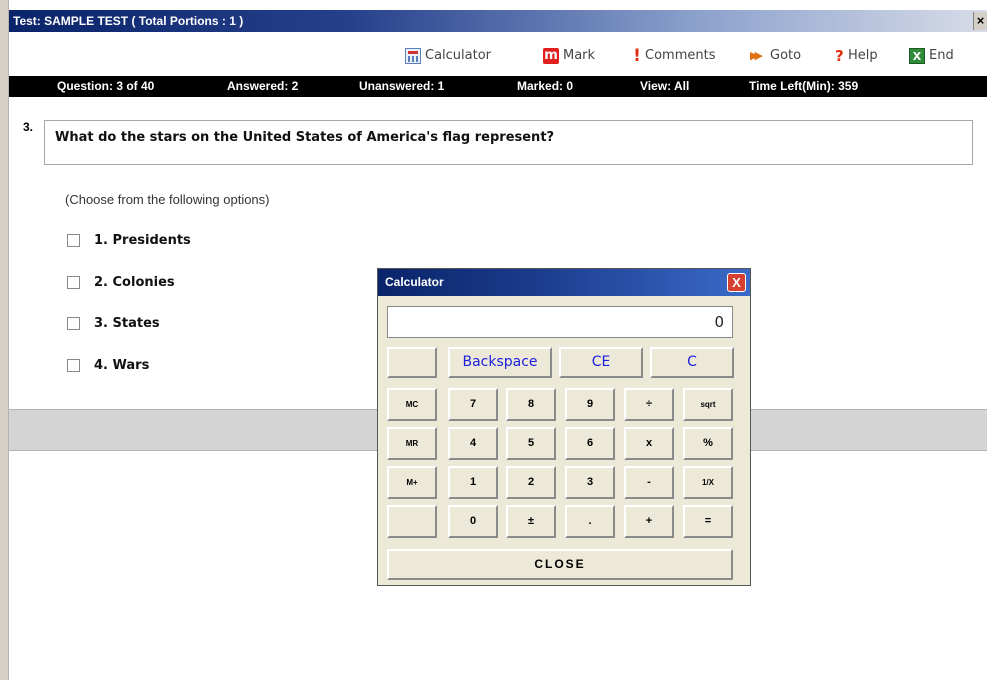 The height and width of the screenshot is (680, 987). Describe the element at coordinates (127, 323) in the screenshot. I see `option-label: 3. States` at that location.